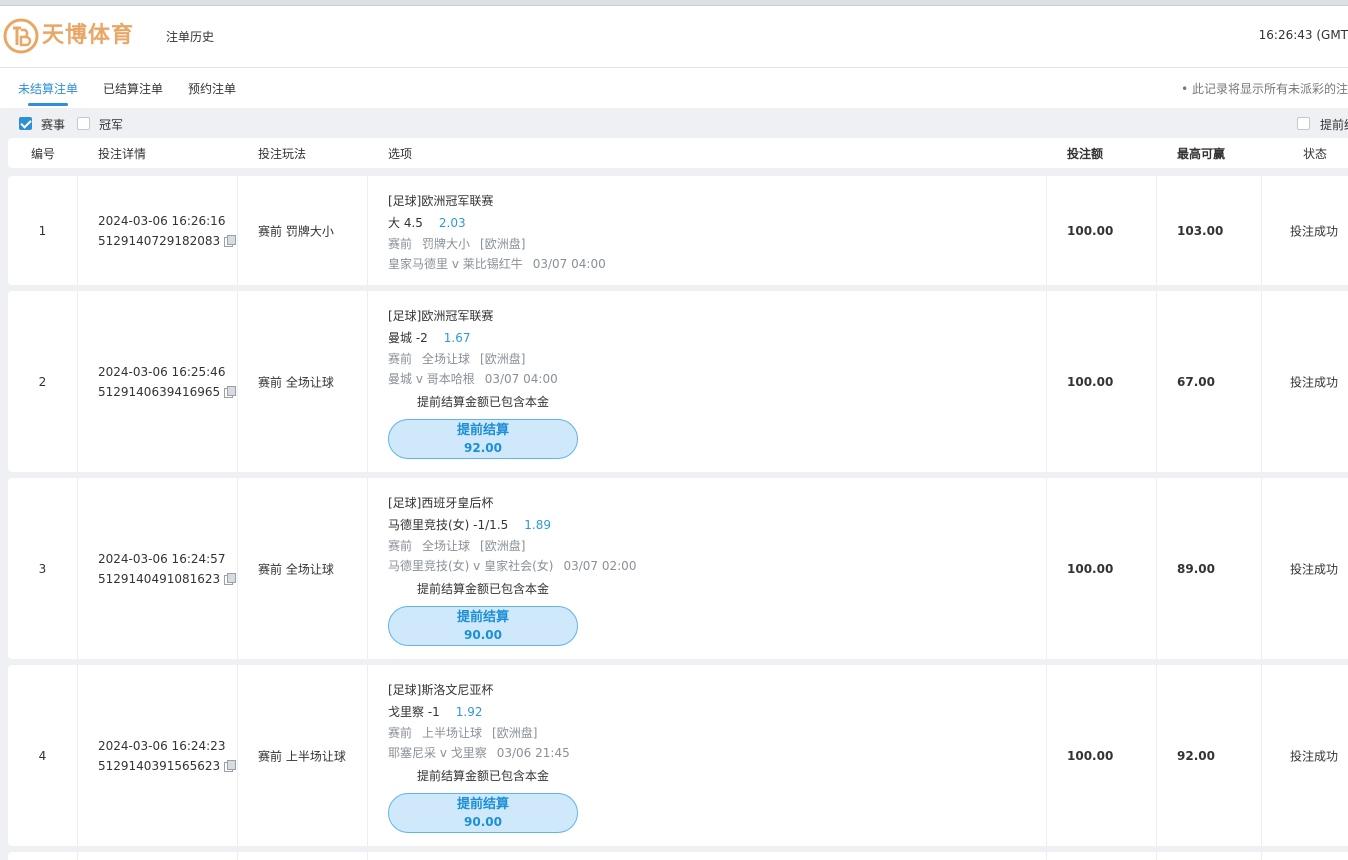 The height and width of the screenshot is (860, 1348). I want to click on col-play: 投注玩法, so click(282, 154).